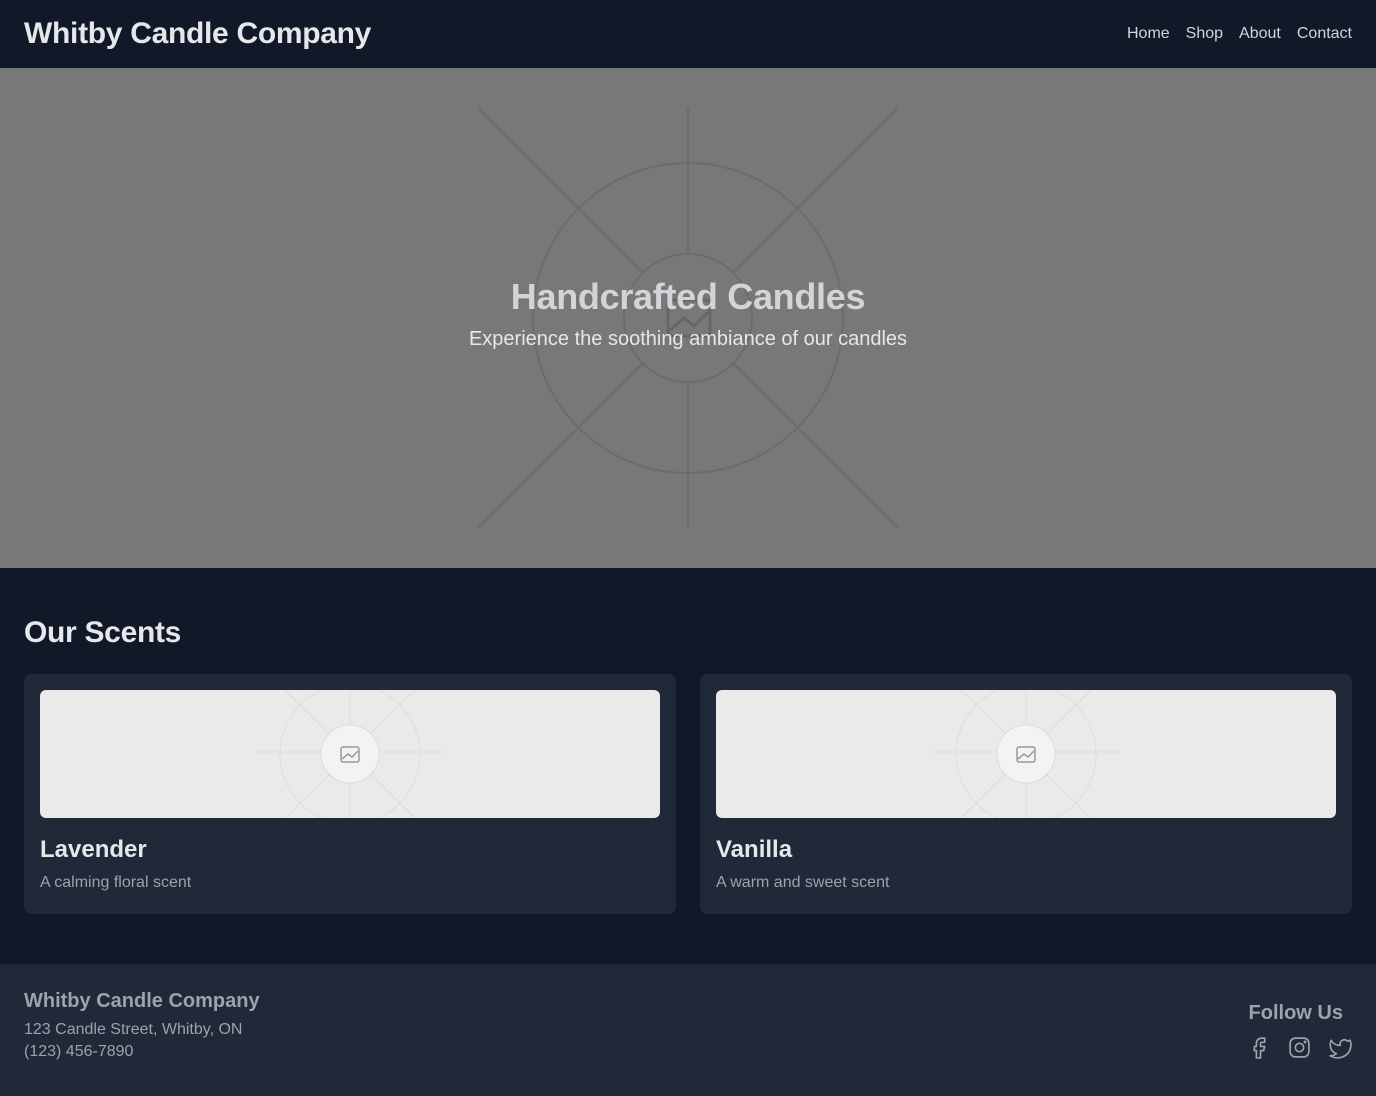  Describe the element at coordinates (803, 882) in the screenshot. I see `scent-description: A warm and sweet scent` at that location.